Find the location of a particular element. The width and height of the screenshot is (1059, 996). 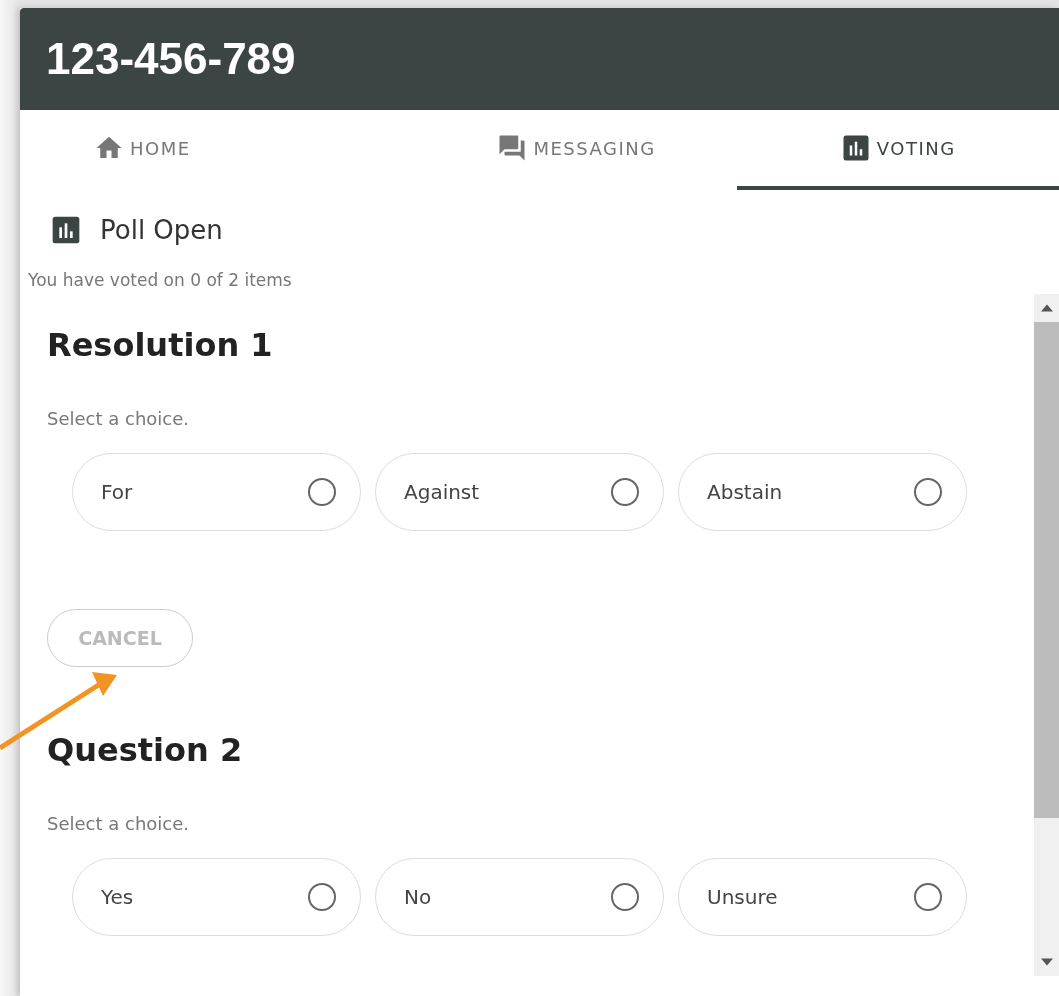

scroll-thumb is located at coordinates (1046, 570).